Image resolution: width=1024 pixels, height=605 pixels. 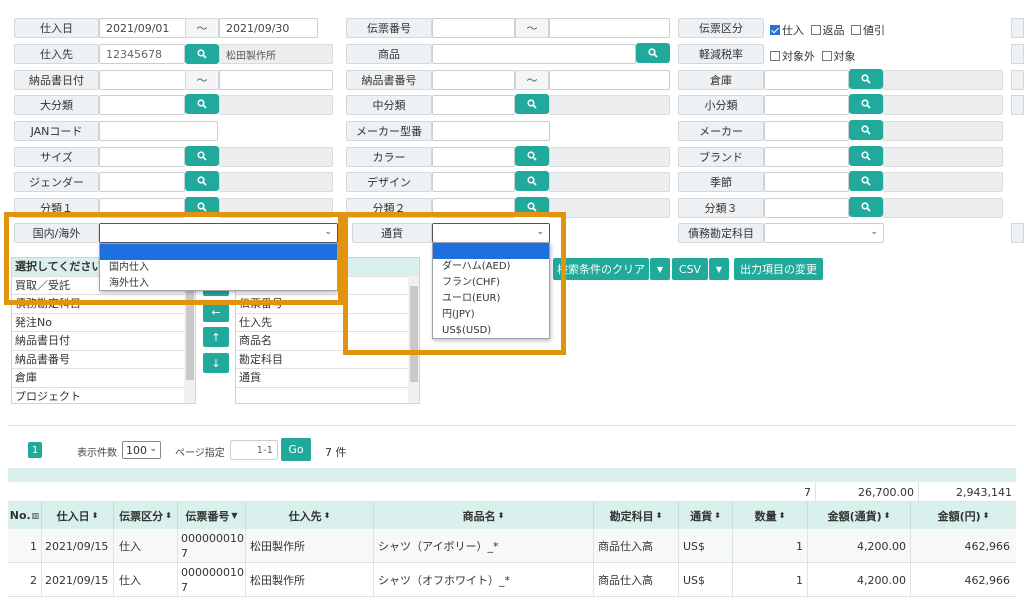 What do you see at coordinates (660, 269) in the screenshot?
I see `clear-dropdown-button: ▼` at bounding box center [660, 269].